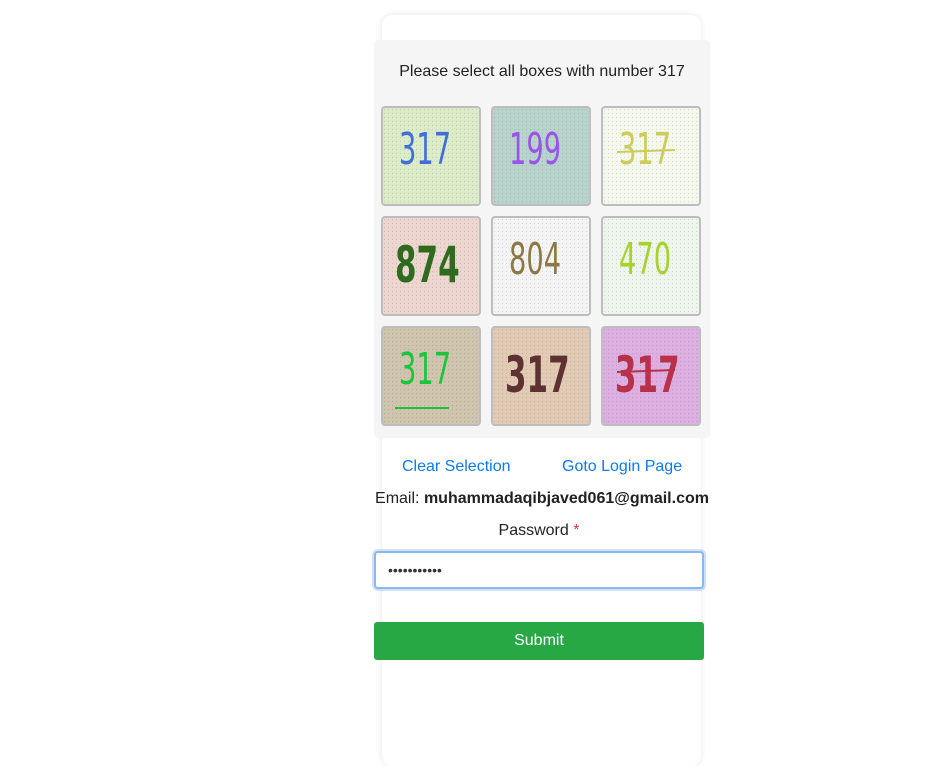 This screenshot has height=766, width=925. I want to click on password-label-text: Password, so click(533, 530).